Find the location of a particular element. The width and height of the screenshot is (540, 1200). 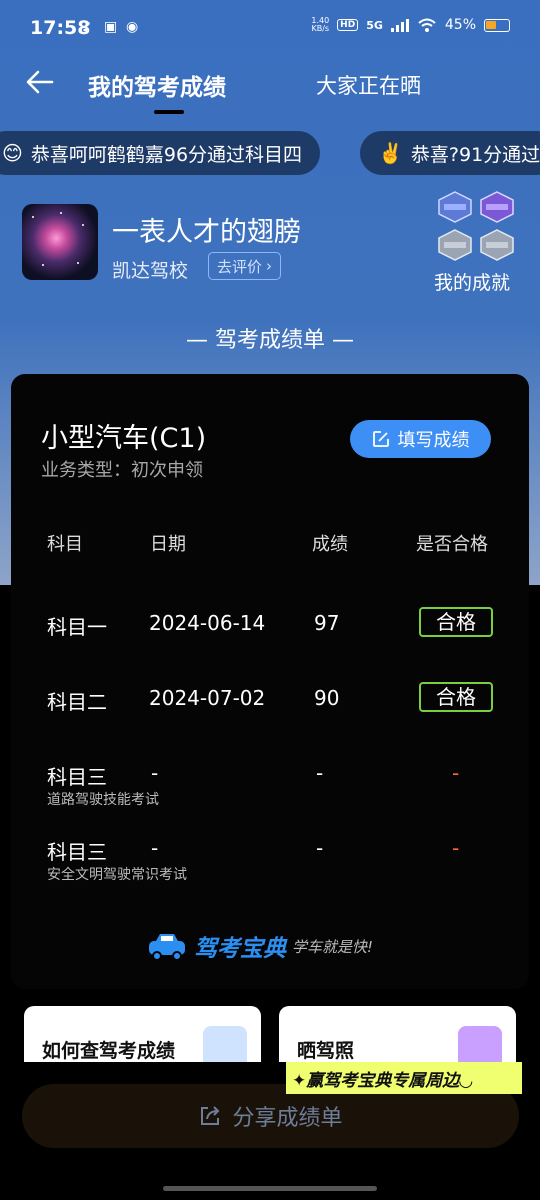

search-score-icon is located at coordinates (225, 1046).